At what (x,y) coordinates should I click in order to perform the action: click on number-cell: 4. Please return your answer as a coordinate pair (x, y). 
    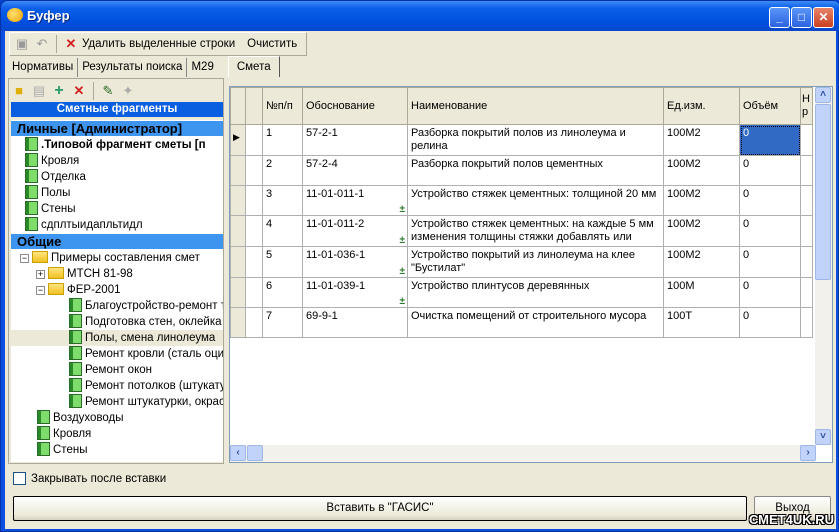
    Looking at the image, I should click on (282, 231).